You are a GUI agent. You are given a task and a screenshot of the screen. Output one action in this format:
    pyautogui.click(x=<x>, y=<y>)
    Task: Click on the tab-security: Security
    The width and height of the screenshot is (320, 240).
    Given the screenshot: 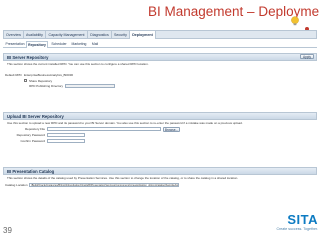 What is the action you would take?
    pyautogui.click(x=121, y=35)
    